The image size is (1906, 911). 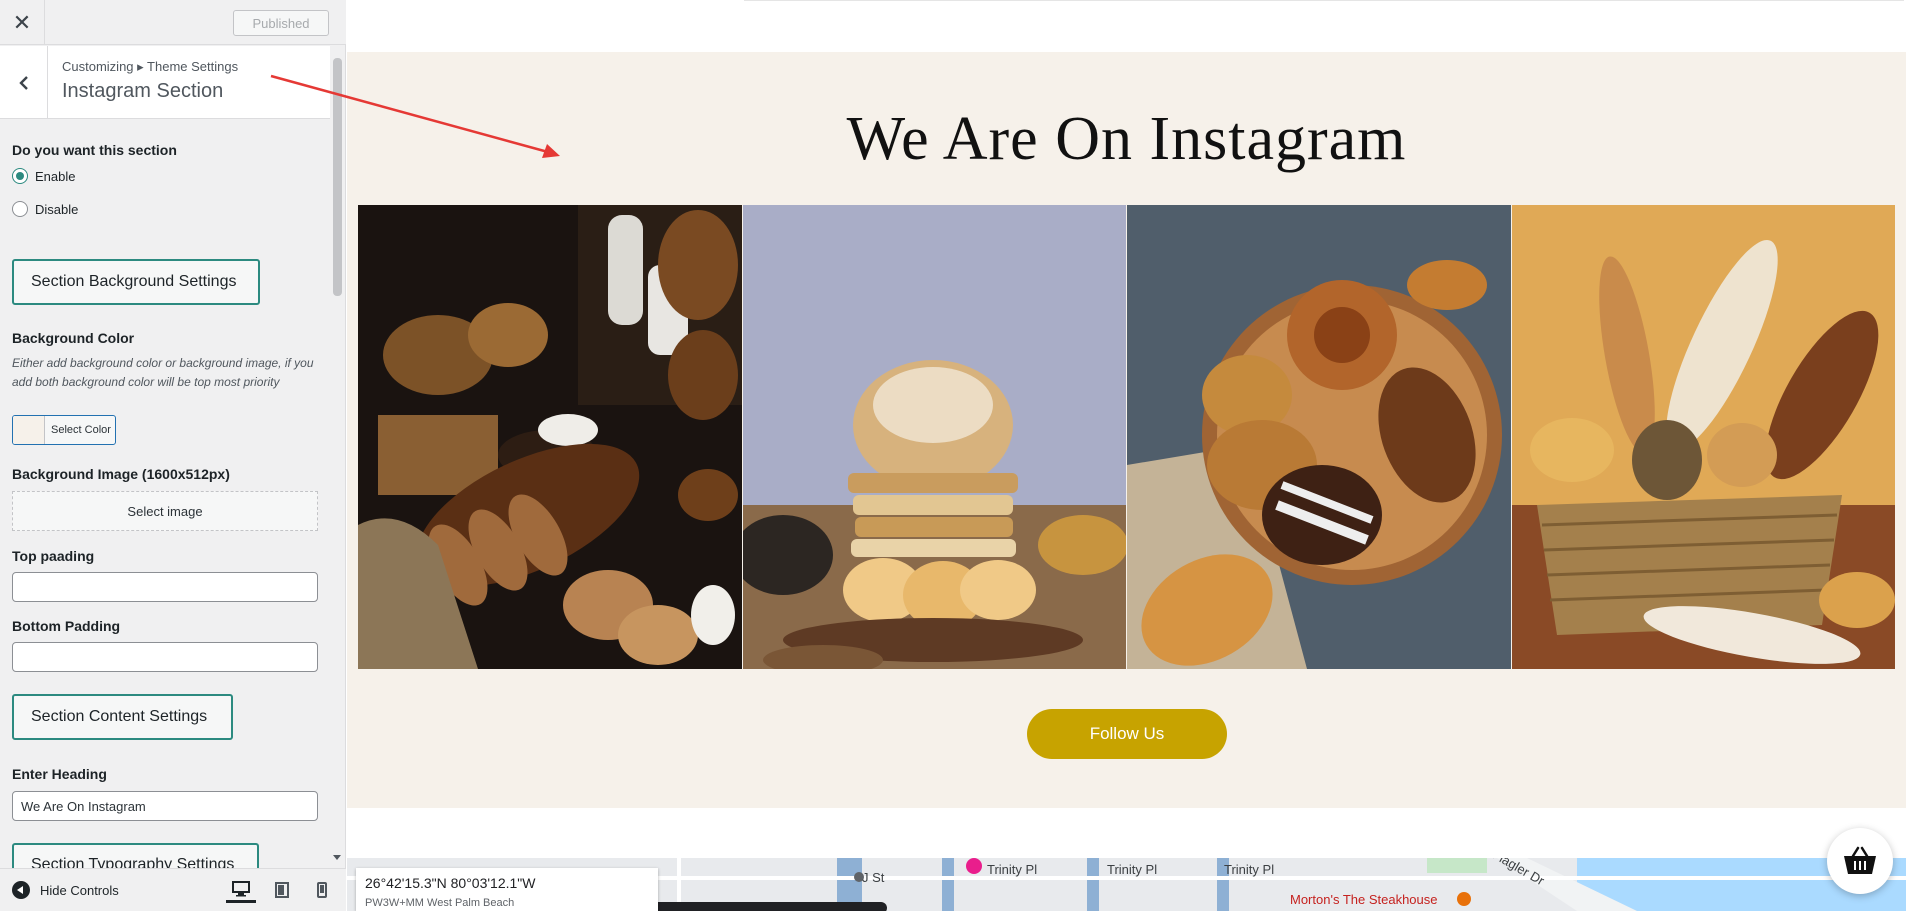 What do you see at coordinates (122, 717) in the screenshot?
I see `section-content-settings-button: Section Content Settings` at bounding box center [122, 717].